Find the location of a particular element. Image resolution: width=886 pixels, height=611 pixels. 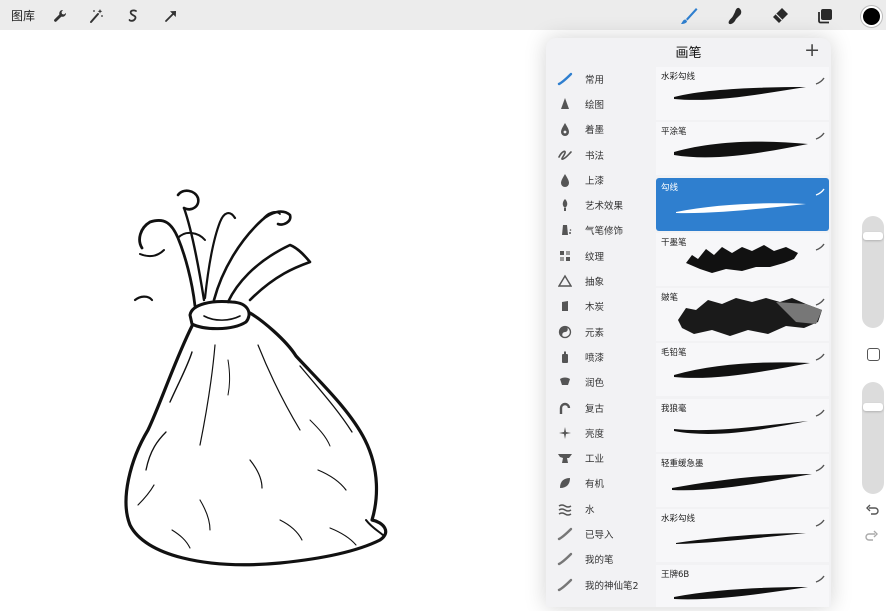

gallery-button: 图库 is located at coordinates (23, 15).